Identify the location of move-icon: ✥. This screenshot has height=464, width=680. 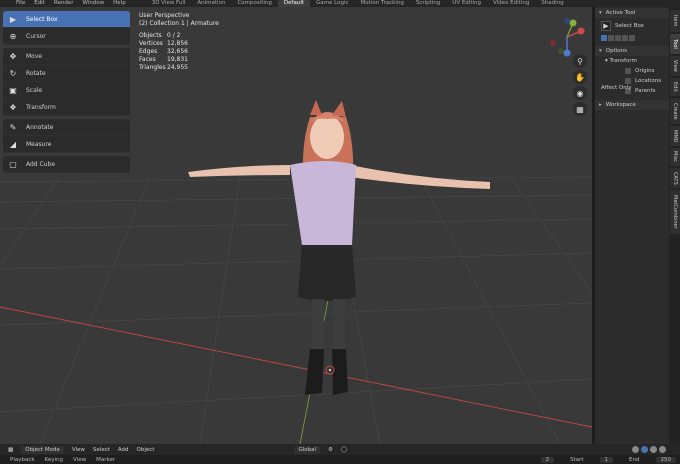
(13, 56).